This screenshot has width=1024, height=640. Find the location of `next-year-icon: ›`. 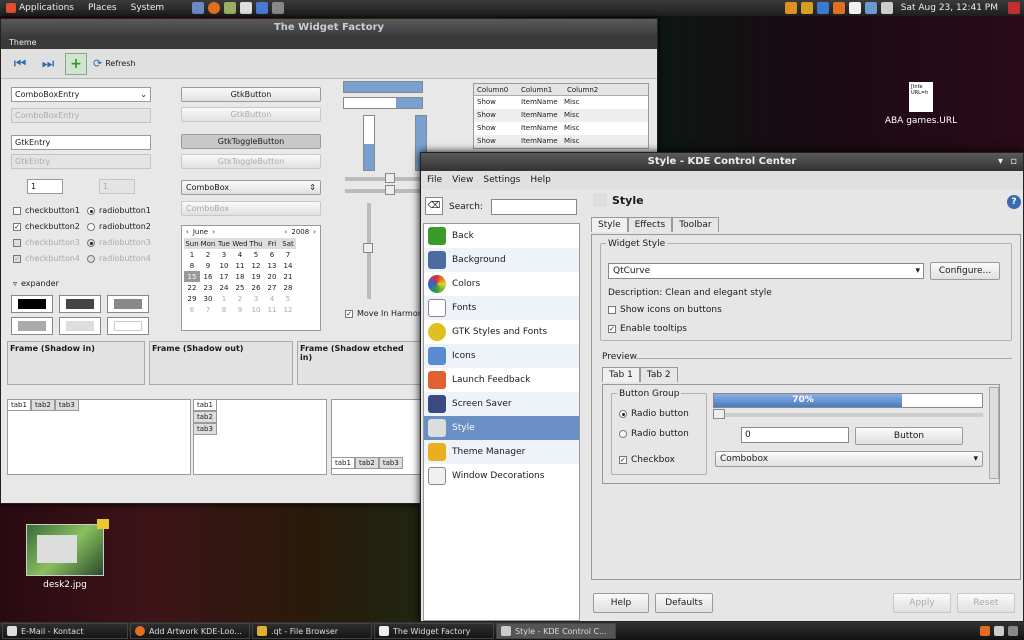

next-year-icon: › is located at coordinates (314, 232).